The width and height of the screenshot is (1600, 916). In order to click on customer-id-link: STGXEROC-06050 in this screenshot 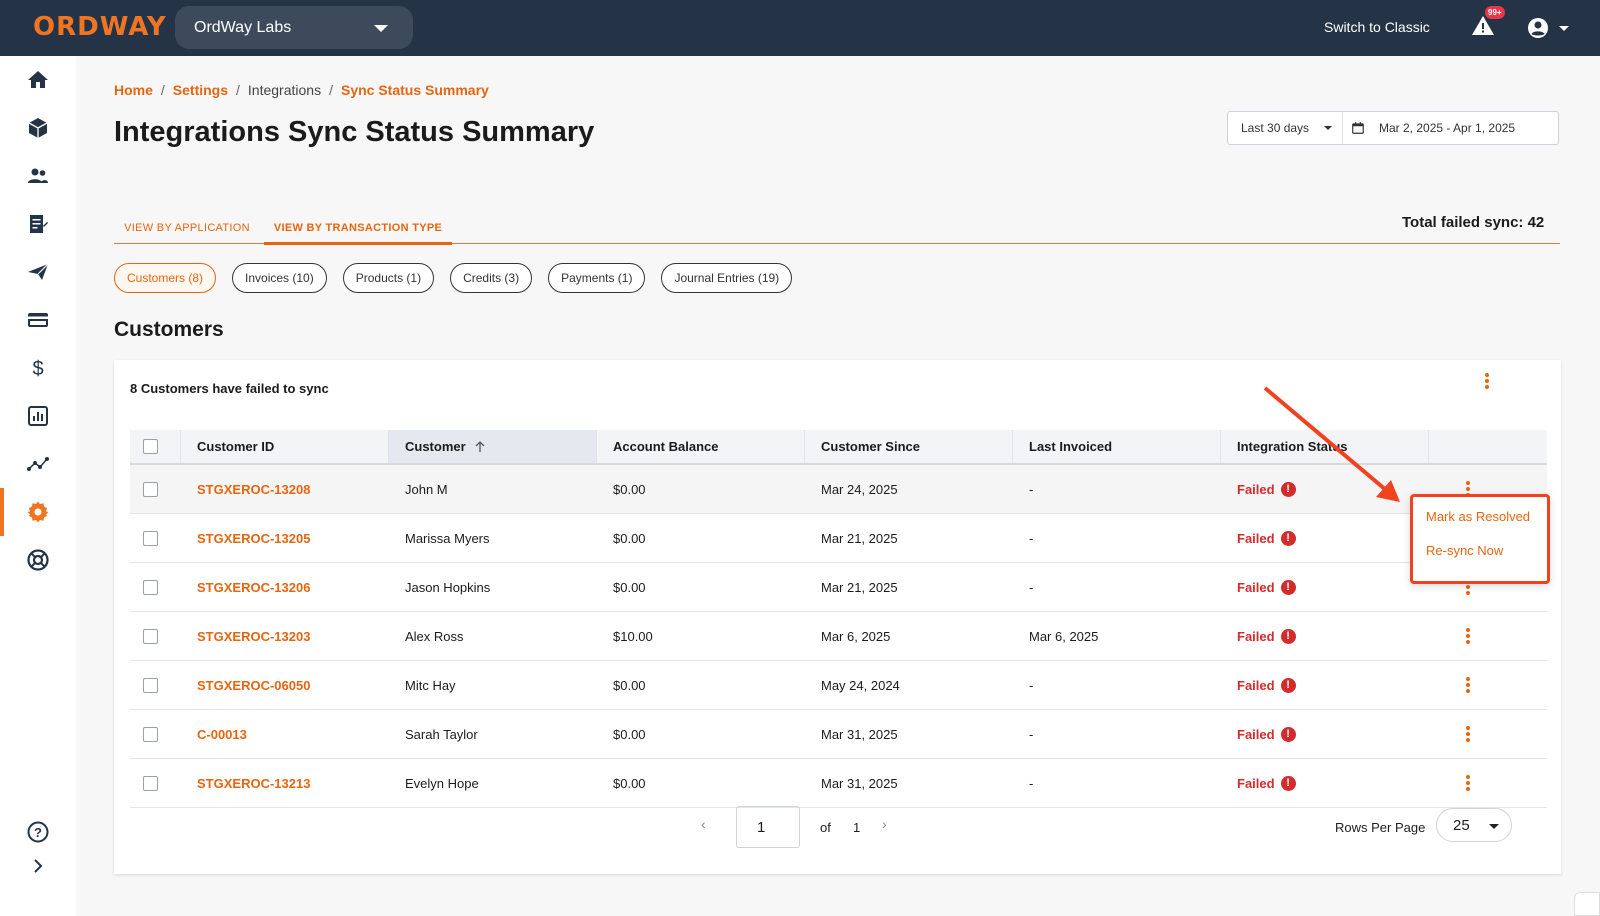, I will do `click(253, 685)`.